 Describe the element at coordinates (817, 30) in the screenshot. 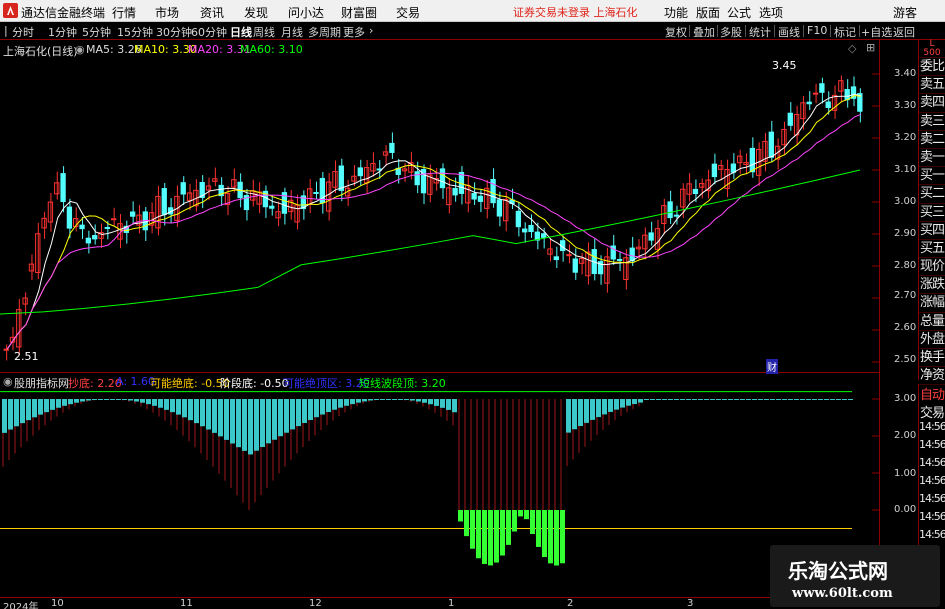

I see `btn-f10: F10` at that location.